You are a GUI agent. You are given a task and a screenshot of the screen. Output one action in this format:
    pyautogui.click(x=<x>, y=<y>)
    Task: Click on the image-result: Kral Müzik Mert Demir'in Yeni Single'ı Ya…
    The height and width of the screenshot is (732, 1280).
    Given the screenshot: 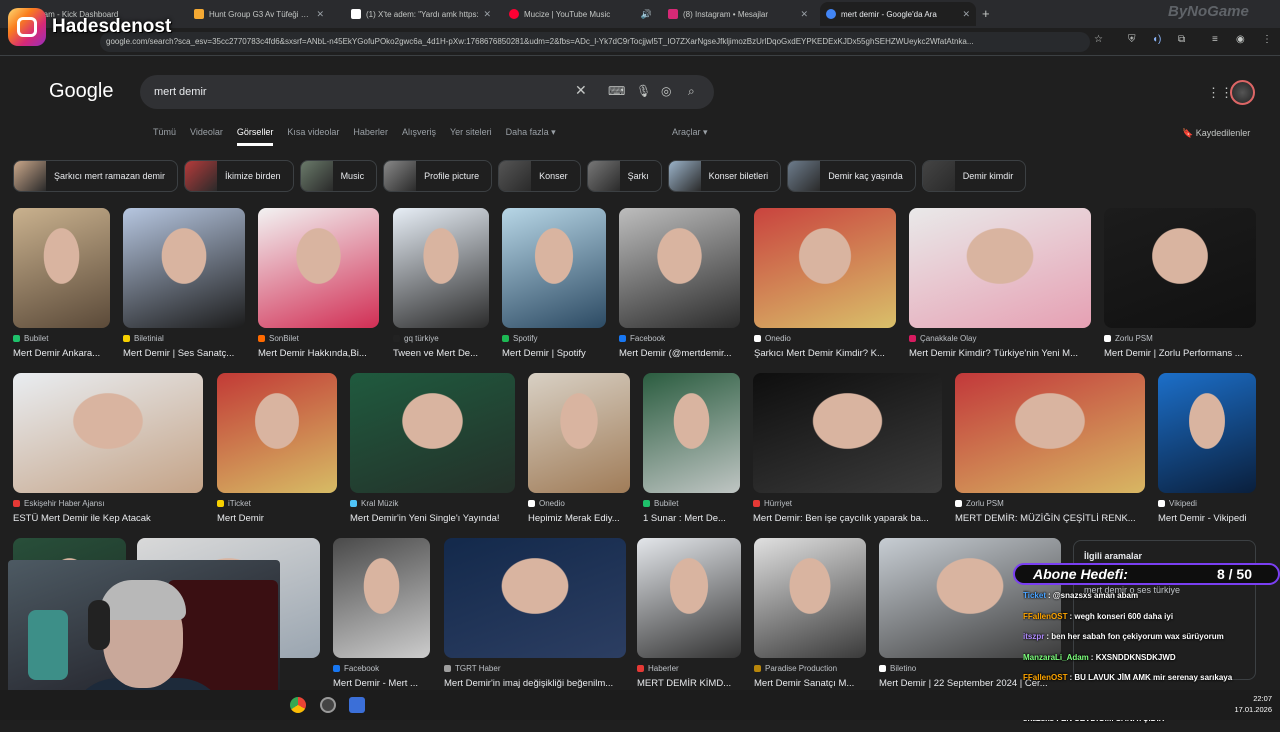 What is the action you would take?
    pyautogui.click(x=432, y=448)
    